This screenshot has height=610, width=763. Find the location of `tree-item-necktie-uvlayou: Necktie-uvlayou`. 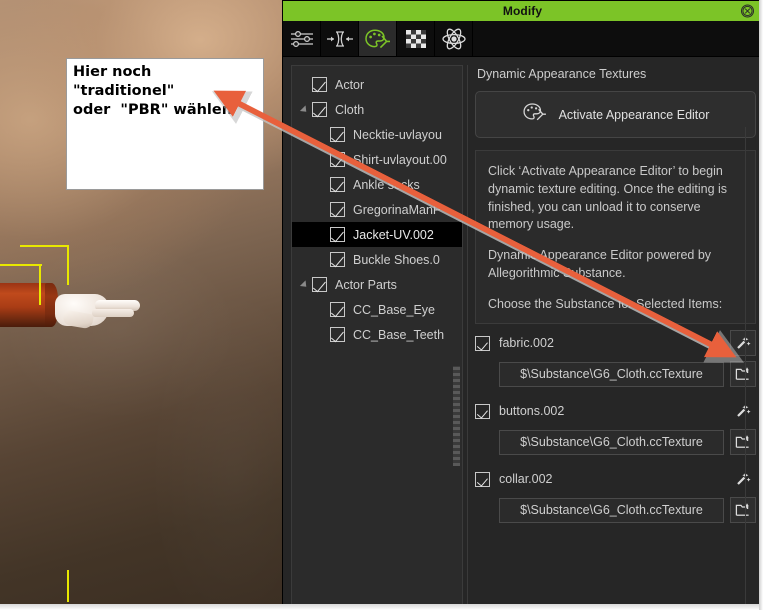

tree-item-necktie-uvlayou: Necktie-uvlayou is located at coordinates (377, 134).